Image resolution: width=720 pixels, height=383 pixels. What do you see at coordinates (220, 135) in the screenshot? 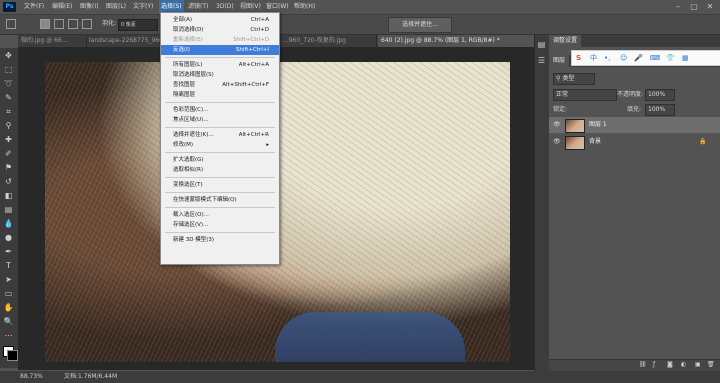
I see `select-menu-item: 选择并遮住(K)... Alt+Ctrl+R` at bounding box center [220, 135].